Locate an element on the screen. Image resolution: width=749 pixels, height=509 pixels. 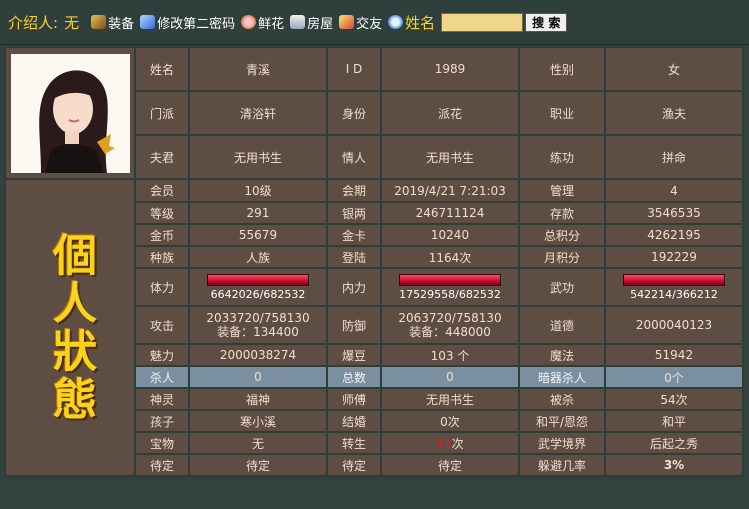
value-hidden-weapon-kills: 0个 is located at coordinates (674, 377).